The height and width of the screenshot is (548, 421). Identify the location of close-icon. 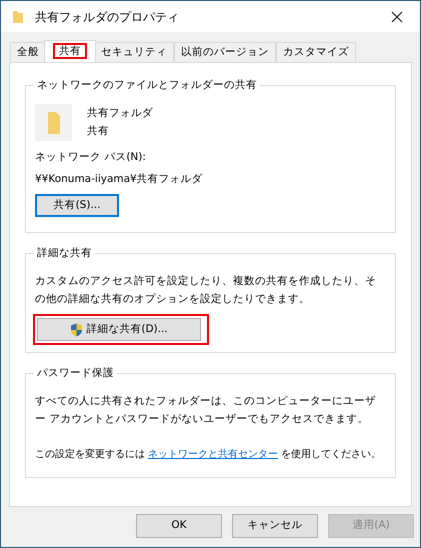
(397, 16).